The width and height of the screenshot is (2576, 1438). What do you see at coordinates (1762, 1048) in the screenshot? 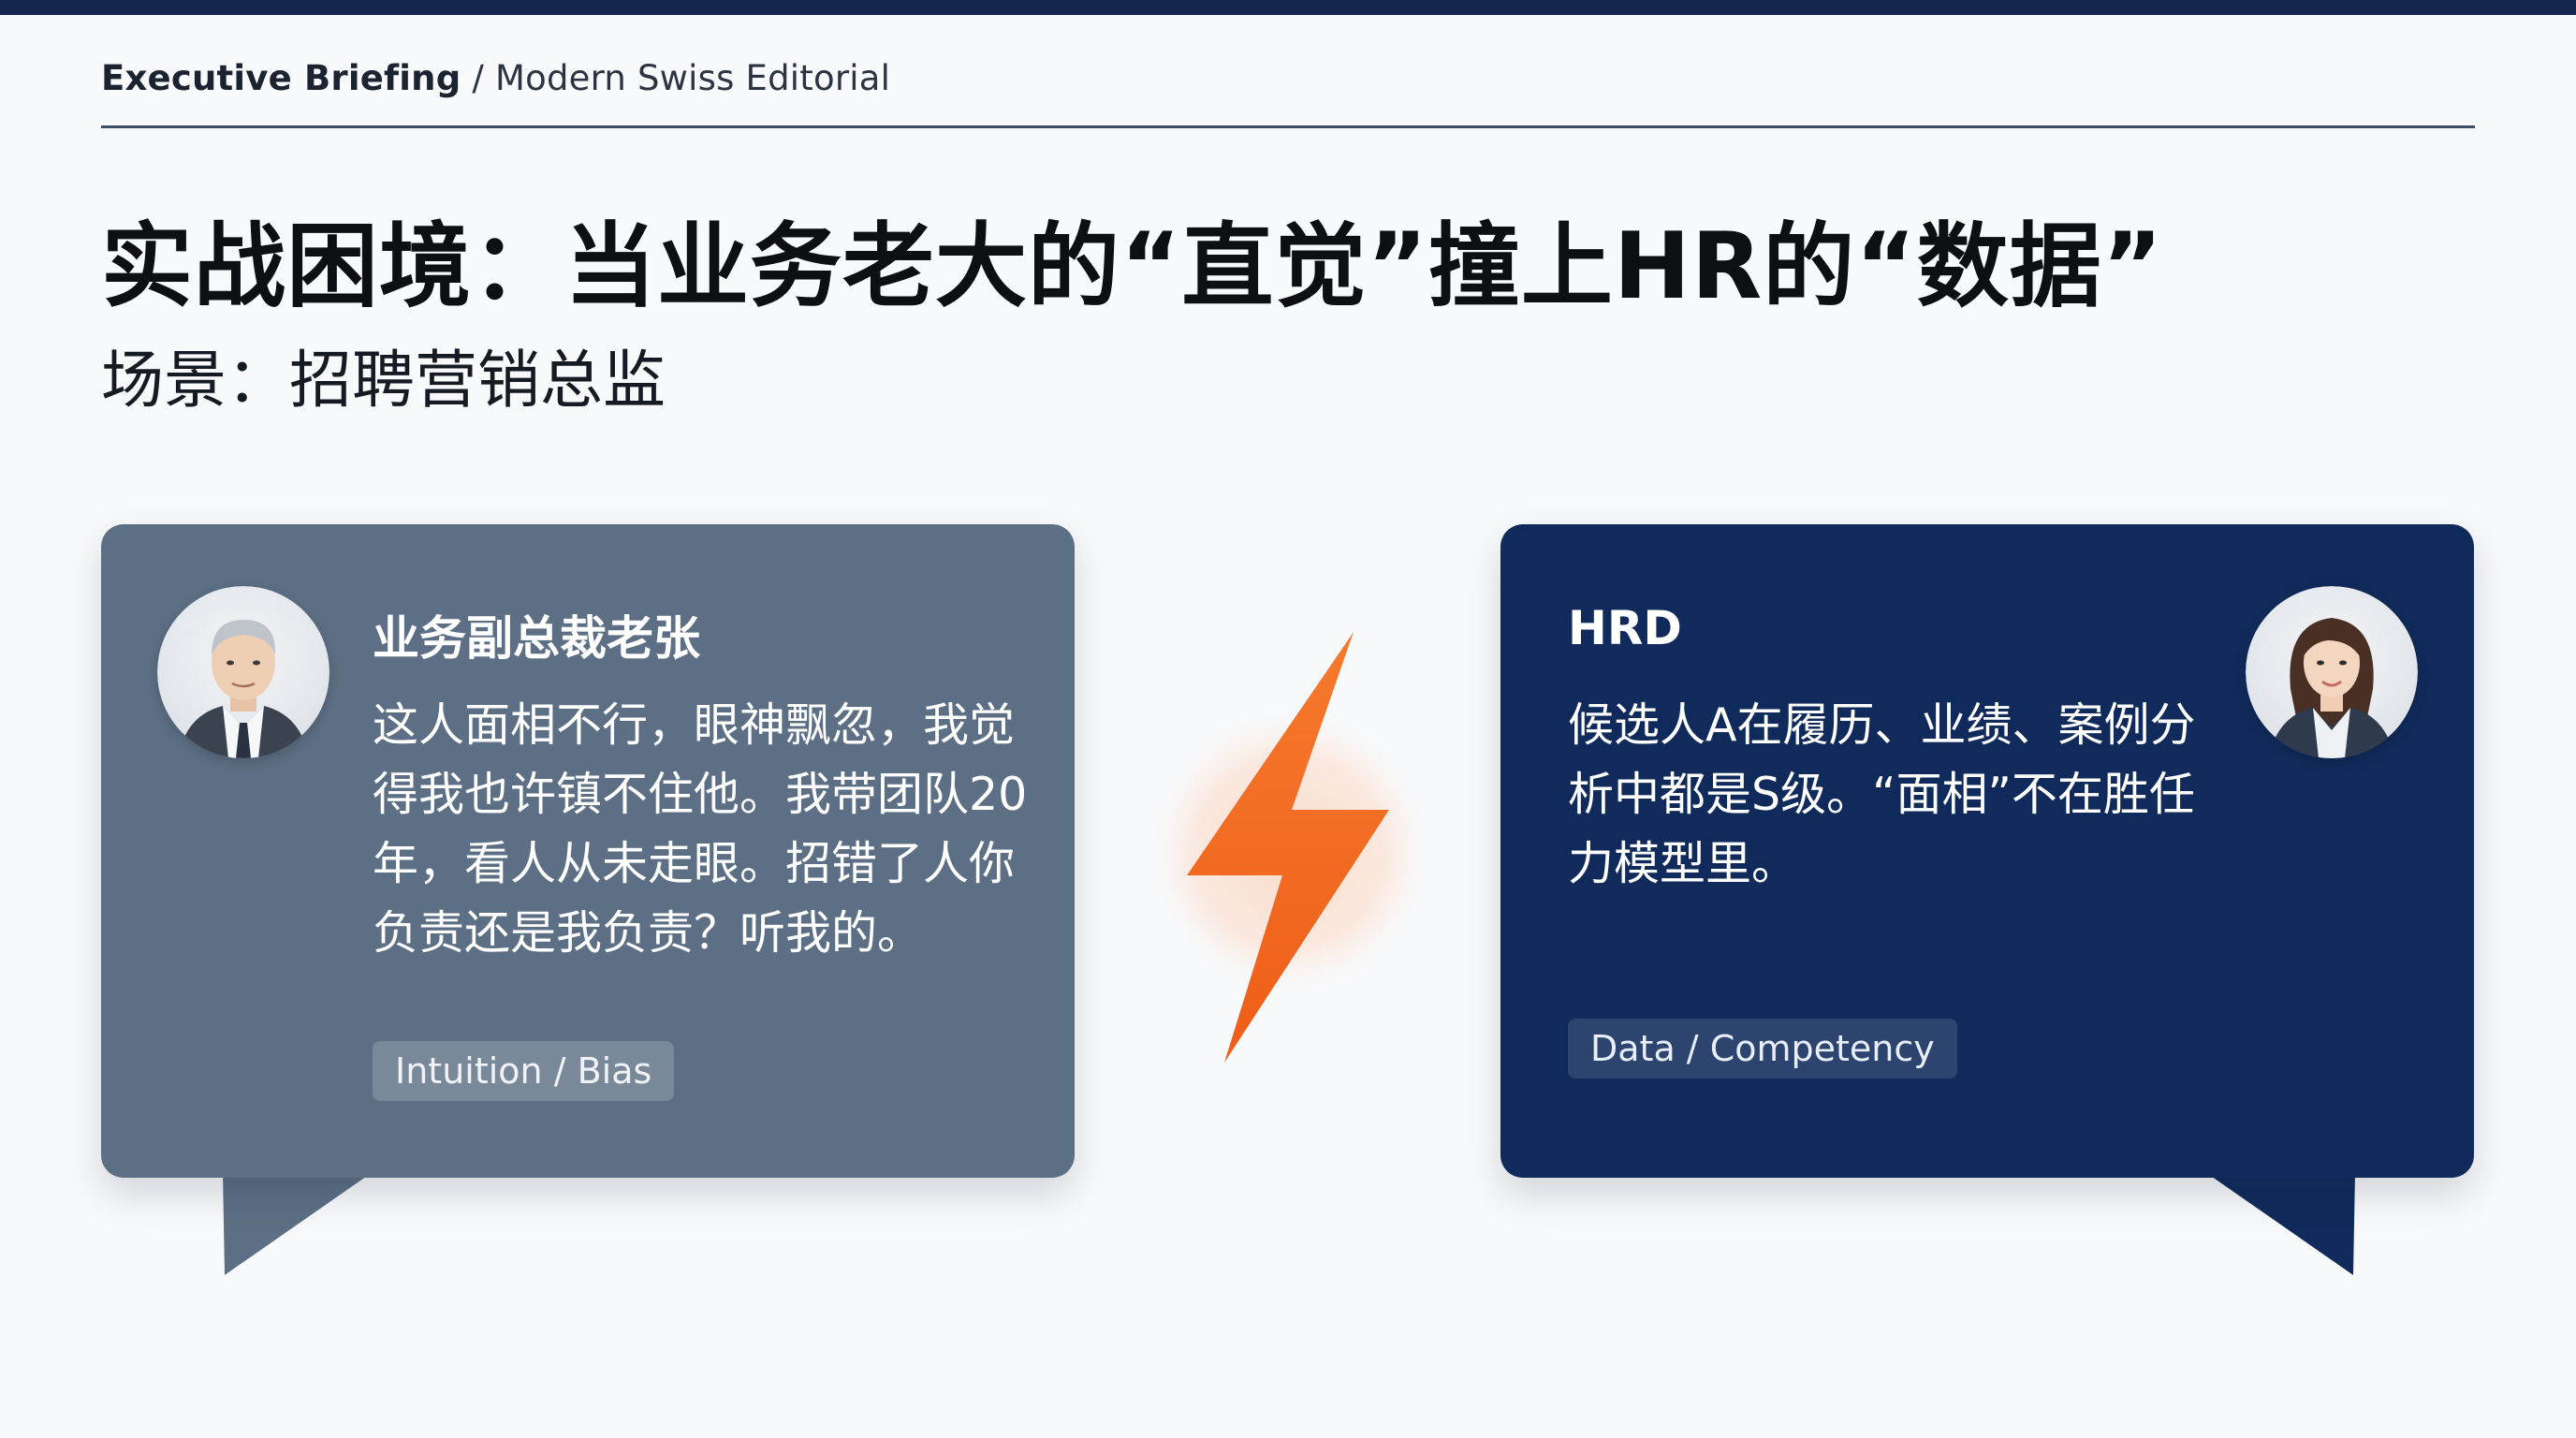
I see `data-competency-tag: Data / Competency` at bounding box center [1762, 1048].